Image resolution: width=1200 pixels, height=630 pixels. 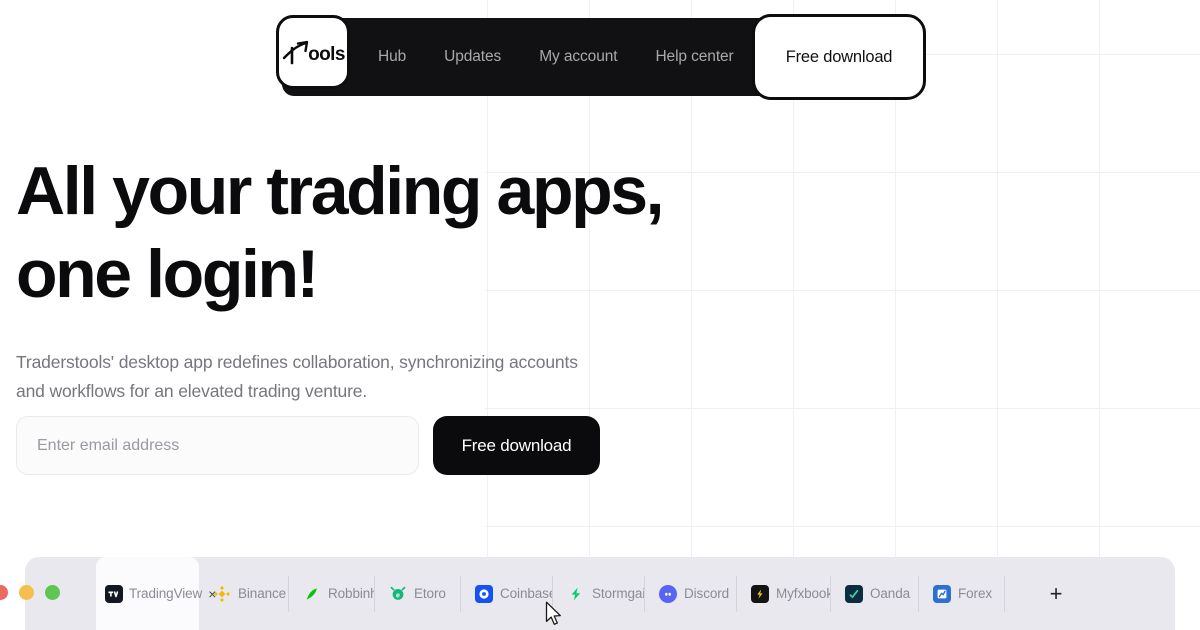 I want to click on tab-discord: Discord, so click(x=691, y=593).